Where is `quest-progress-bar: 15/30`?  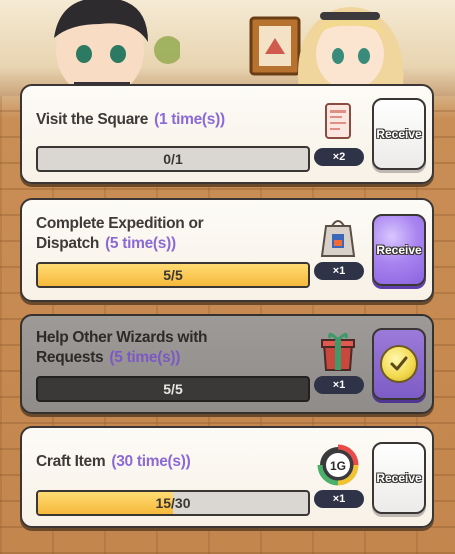
quest-progress-bar: 15/30 is located at coordinates (173, 503).